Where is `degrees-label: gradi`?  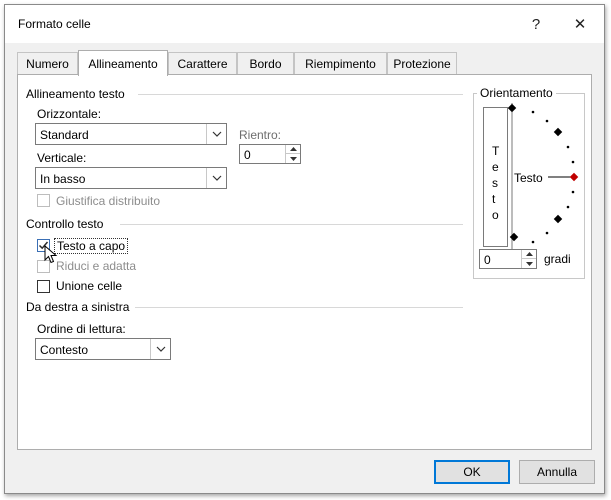 degrees-label: gradi is located at coordinates (557, 259).